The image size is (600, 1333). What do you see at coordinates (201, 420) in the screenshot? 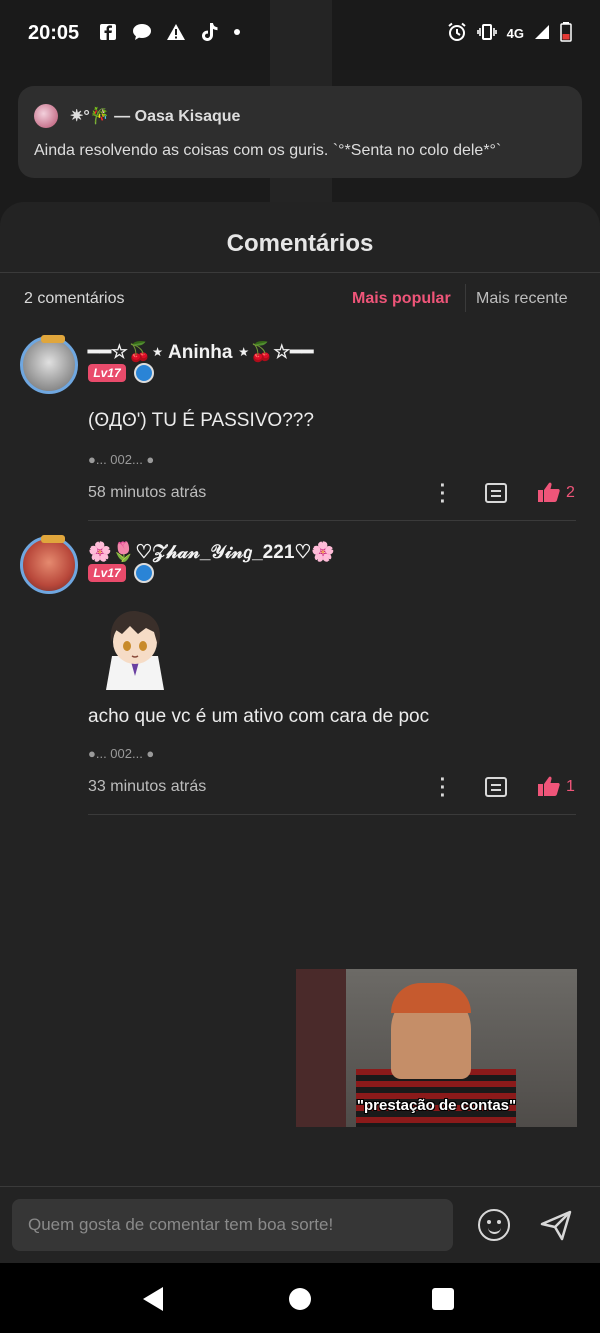
I see `comment-text: (ʘДʘ') TU É PASSIVO???` at bounding box center [201, 420].